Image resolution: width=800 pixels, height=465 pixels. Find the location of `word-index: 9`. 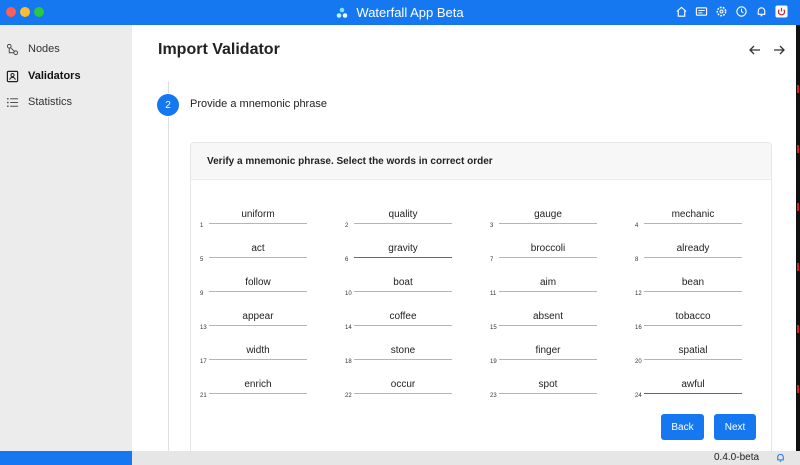

word-index: 9 is located at coordinates (202, 294).